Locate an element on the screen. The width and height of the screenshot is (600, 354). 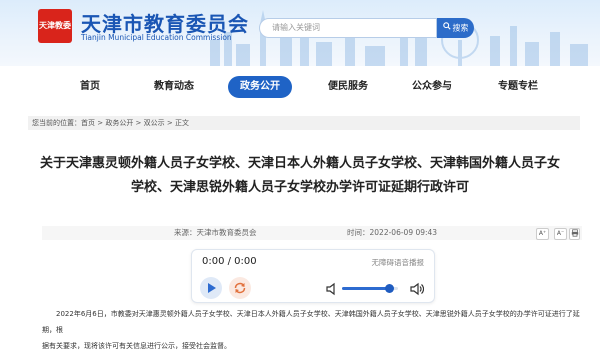
nav-item-news: 教育动态 is located at coordinates (174, 87).